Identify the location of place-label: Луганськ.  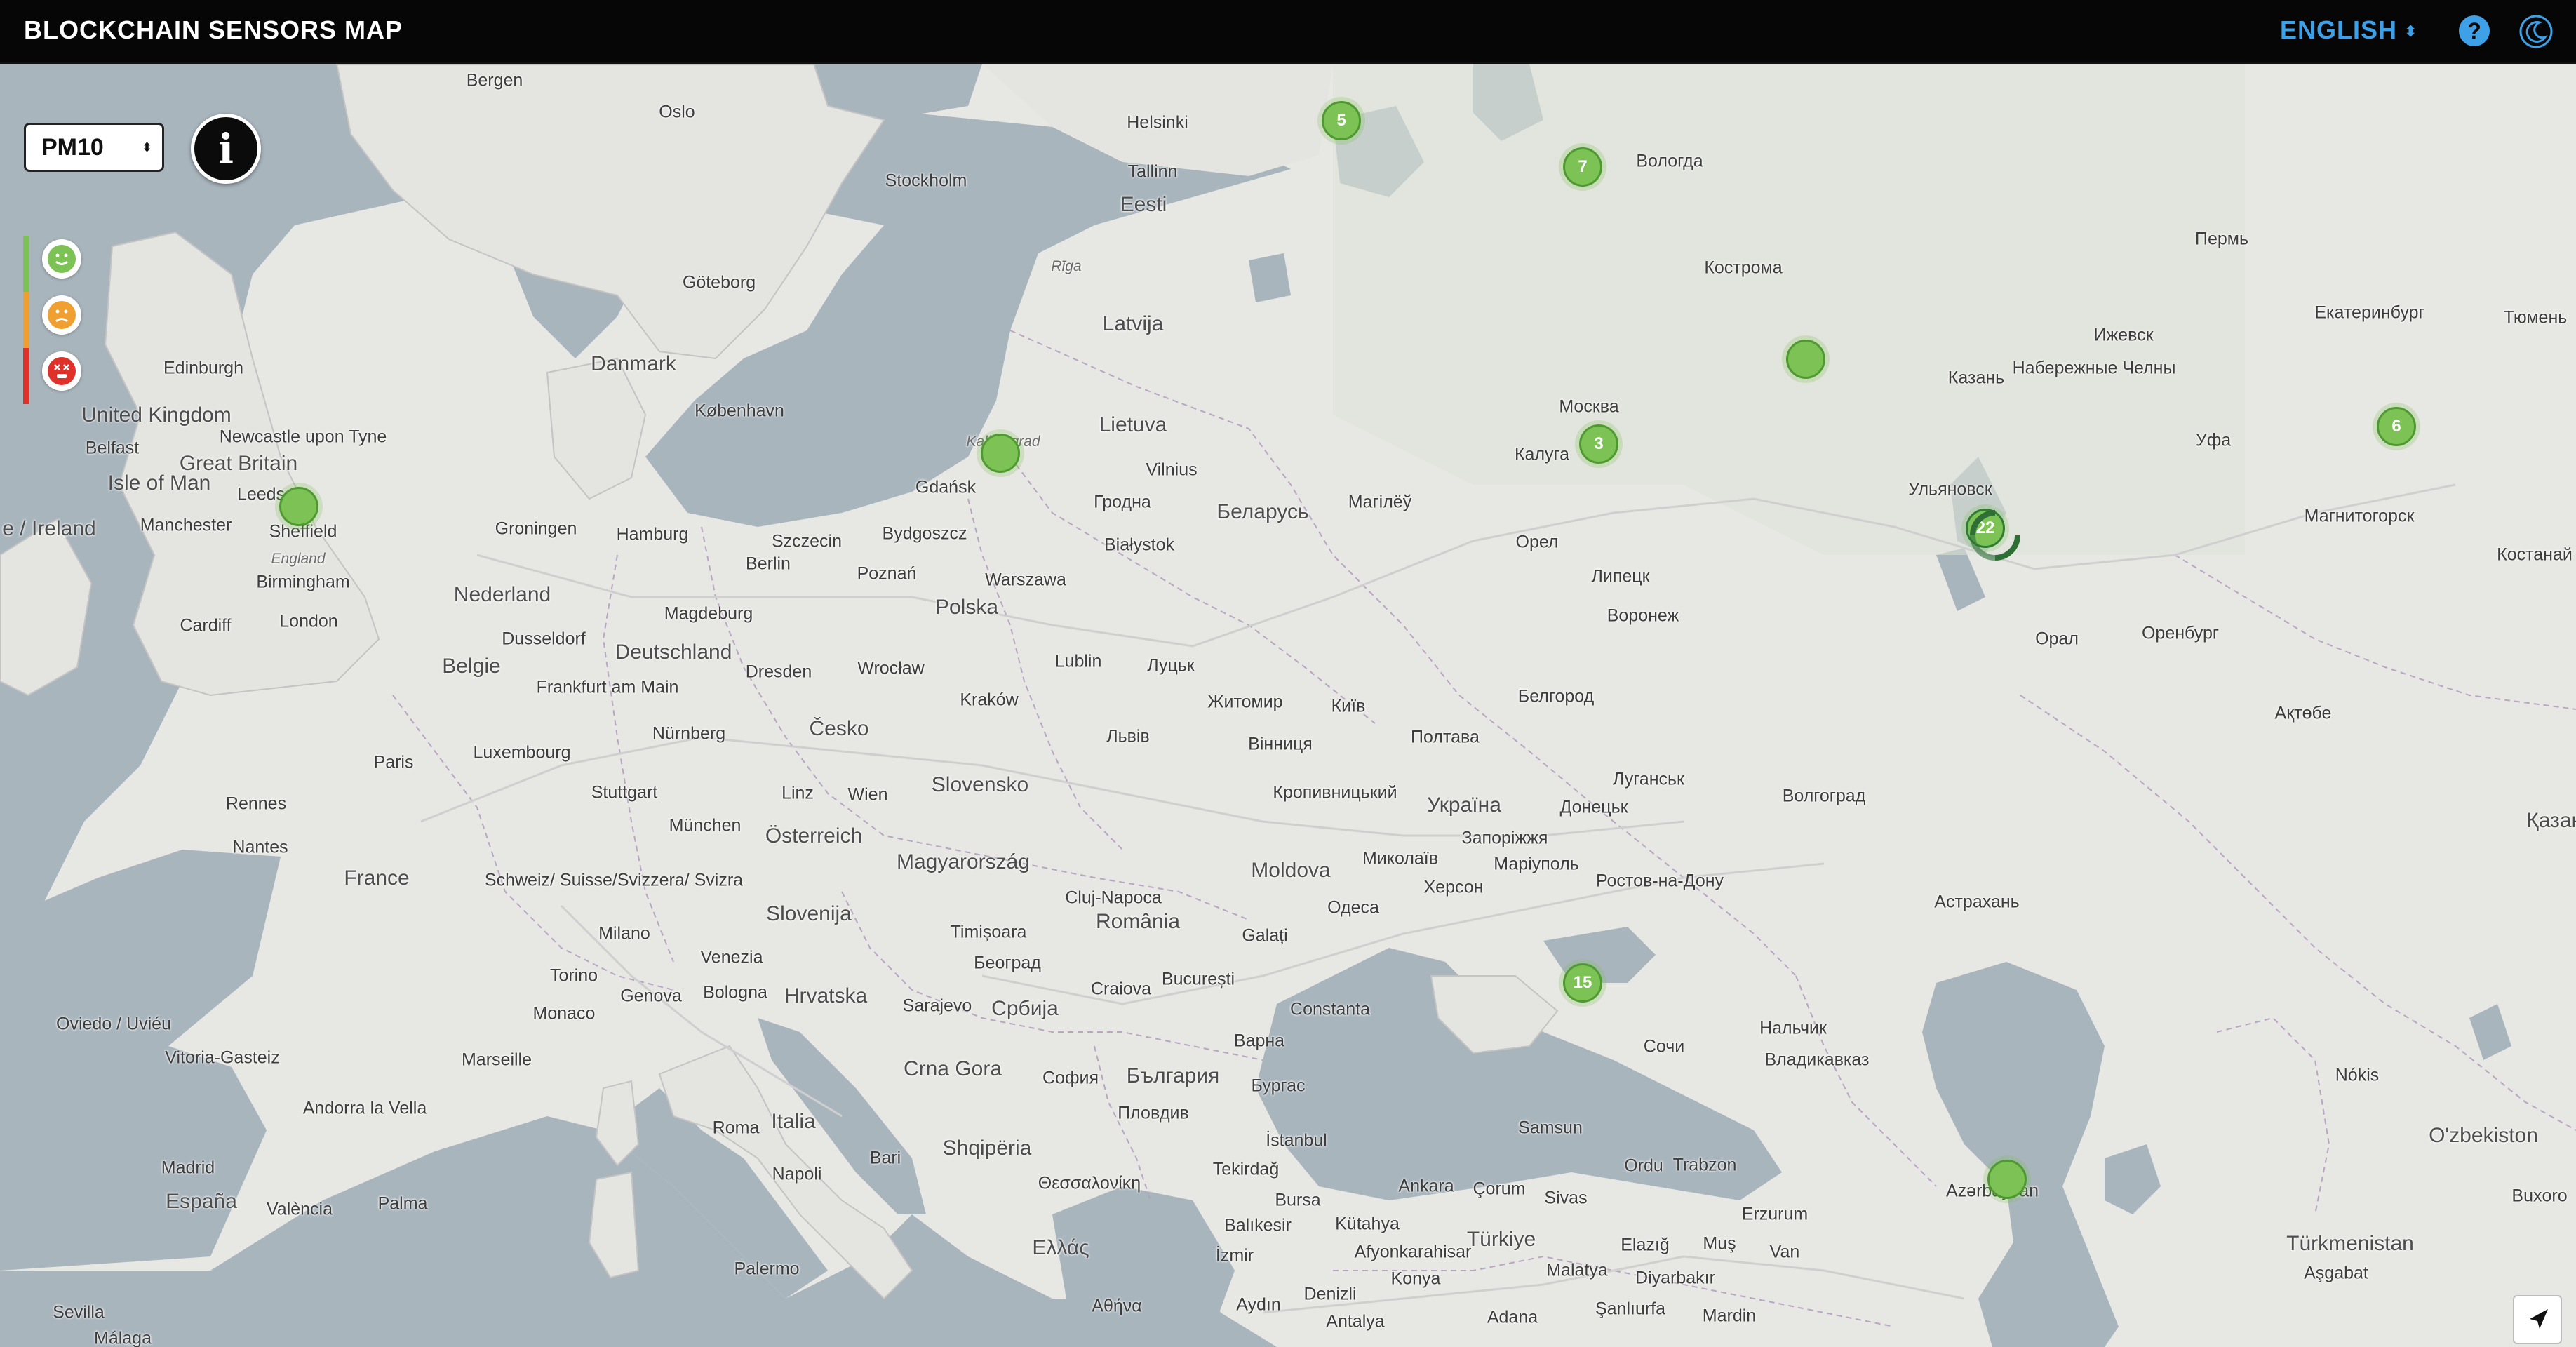
(1649, 779).